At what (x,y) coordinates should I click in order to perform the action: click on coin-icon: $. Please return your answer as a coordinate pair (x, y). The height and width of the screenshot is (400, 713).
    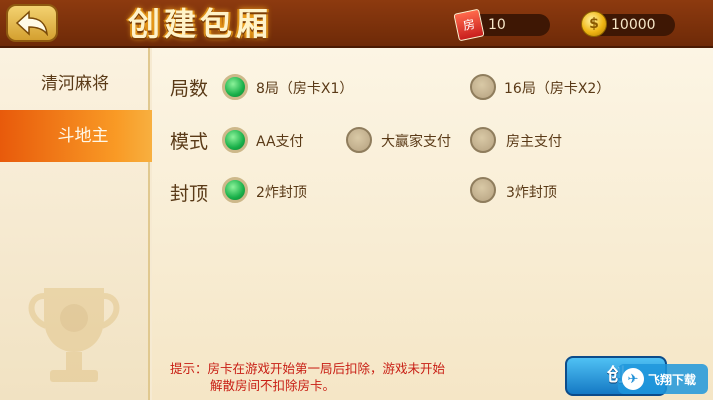
    Looking at the image, I should click on (594, 24).